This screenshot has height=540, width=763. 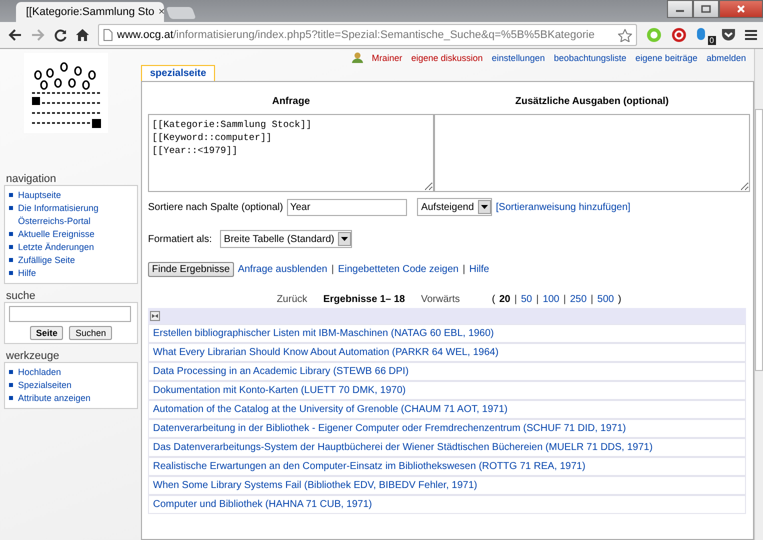 What do you see at coordinates (32, 356) in the screenshot?
I see `sidebar-heading: werkzeuge` at bounding box center [32, 356].